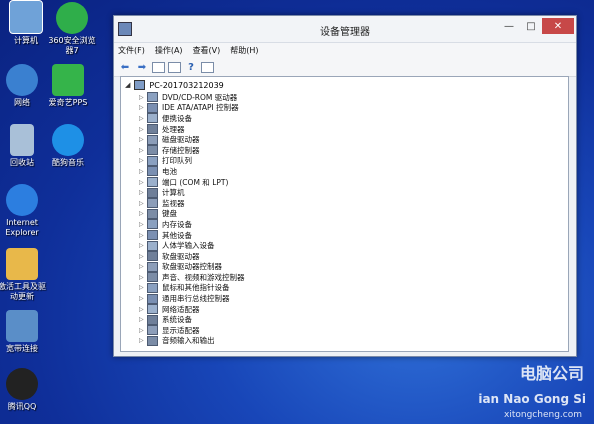 This screenshot has height=424, width=594. I want to click on desktop-icon-network: 网络, so click(24, 86).